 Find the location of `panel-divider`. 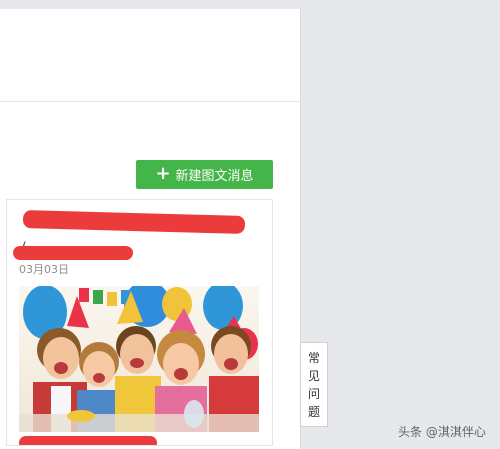

panel-divider is located at coordinates (150, 101).